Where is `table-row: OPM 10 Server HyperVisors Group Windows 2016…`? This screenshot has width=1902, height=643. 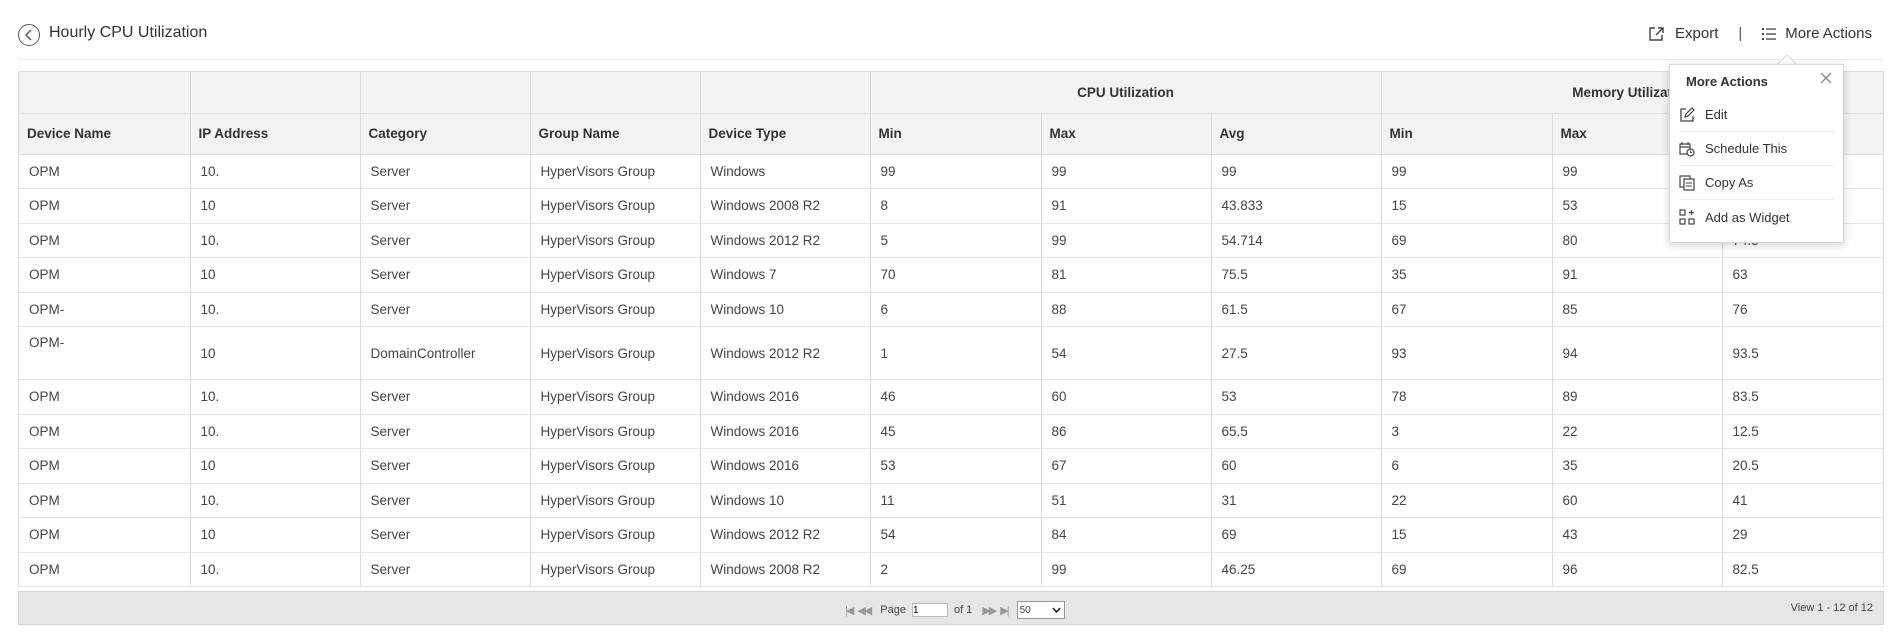 table-row: OPM 10 Server HyperVisors Group Windows 2016… is located at coordinates (951, 466).